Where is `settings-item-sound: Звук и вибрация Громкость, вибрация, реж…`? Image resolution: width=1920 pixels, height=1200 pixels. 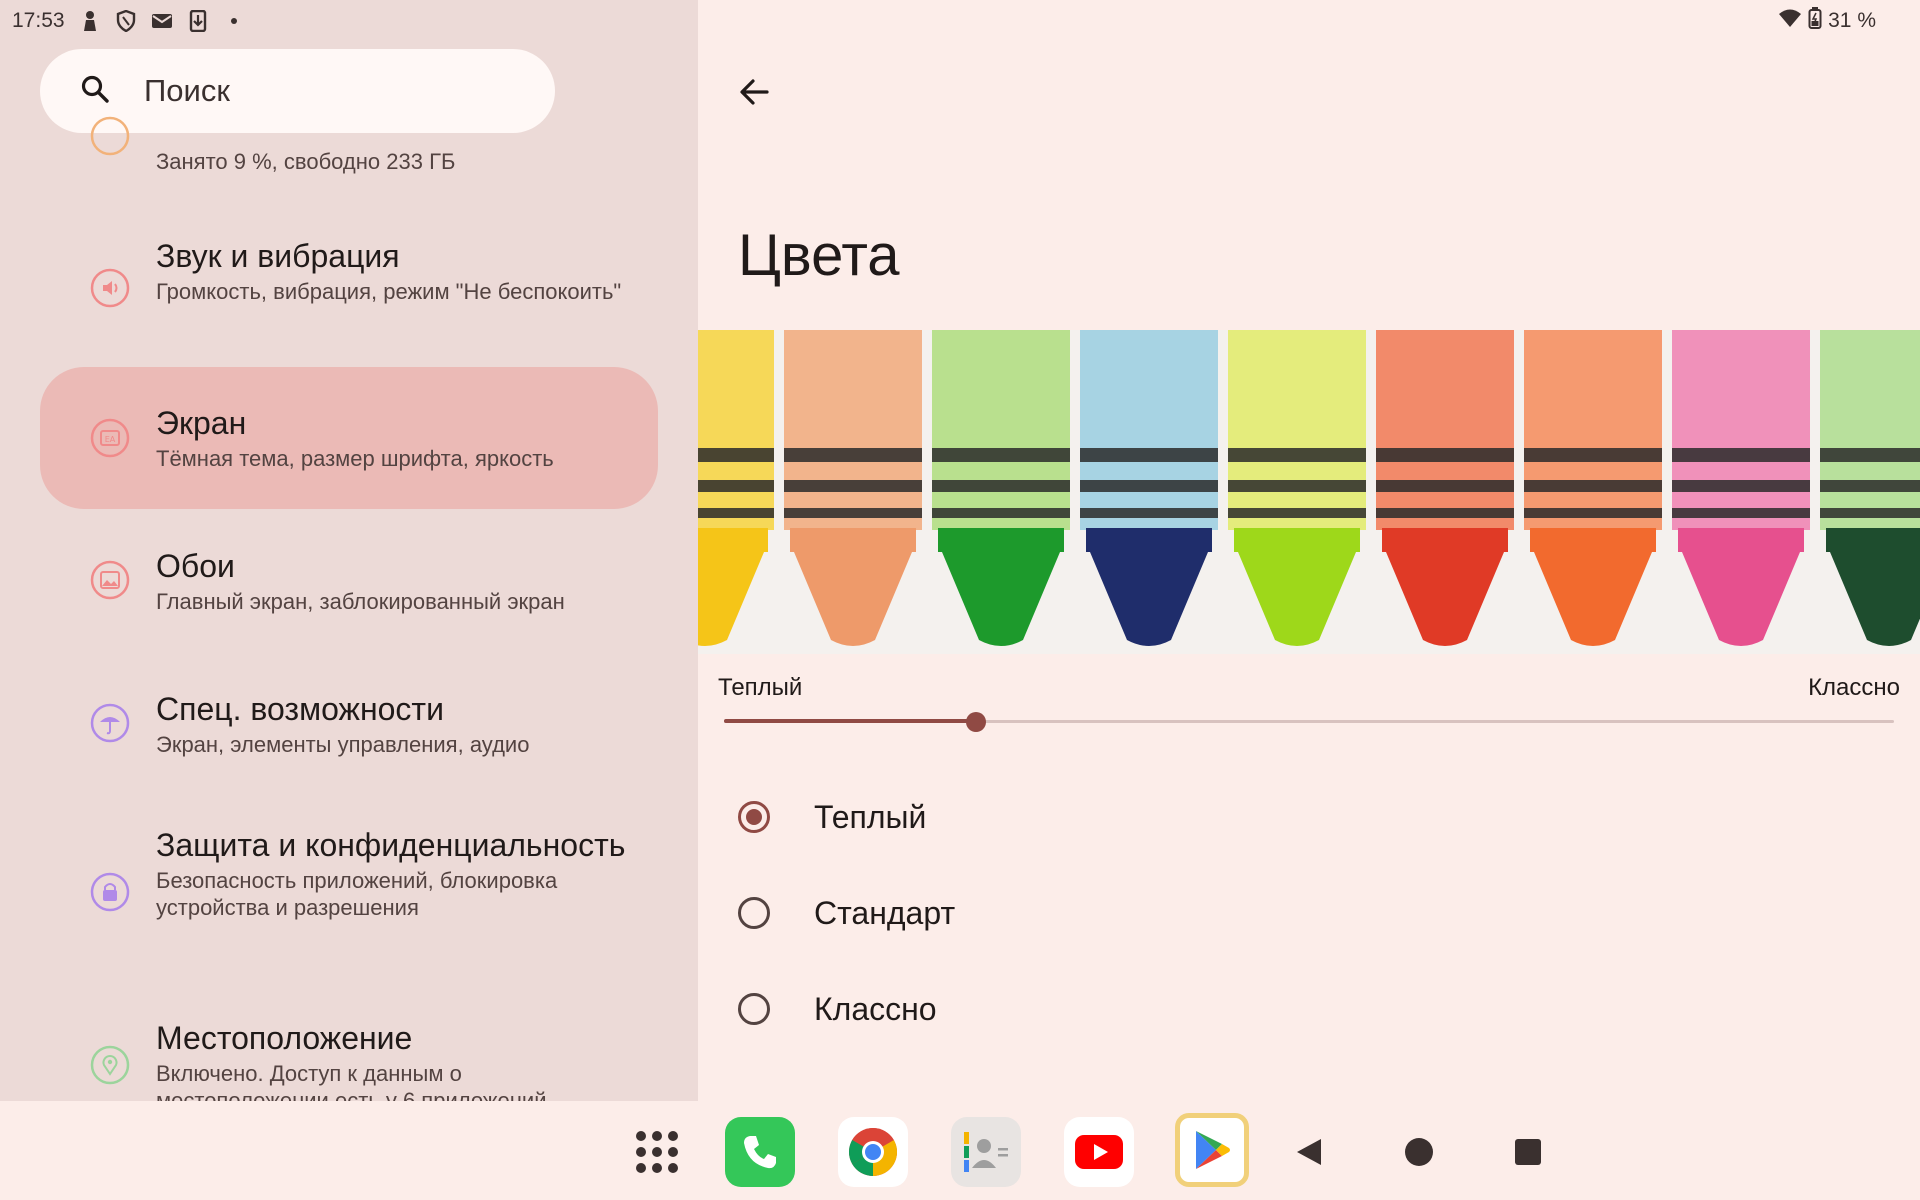 settings-item-sound: Звук и вибрация Громкость, вибрация, реж… is located at coordinates (349, 291).